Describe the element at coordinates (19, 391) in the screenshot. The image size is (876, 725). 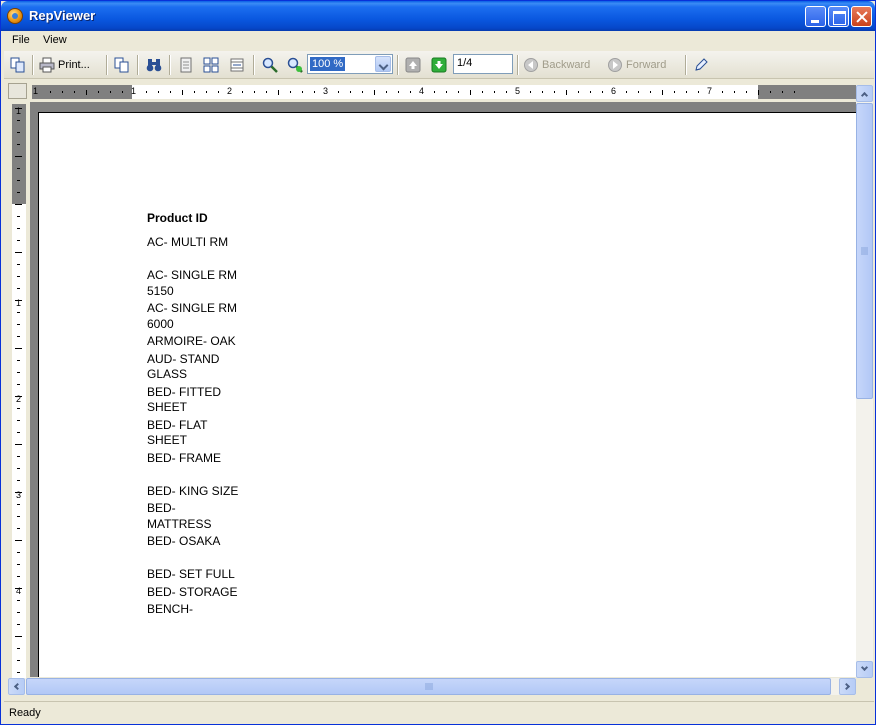
I see `vertical-ruler: 1 1 2 3 4` at that location.